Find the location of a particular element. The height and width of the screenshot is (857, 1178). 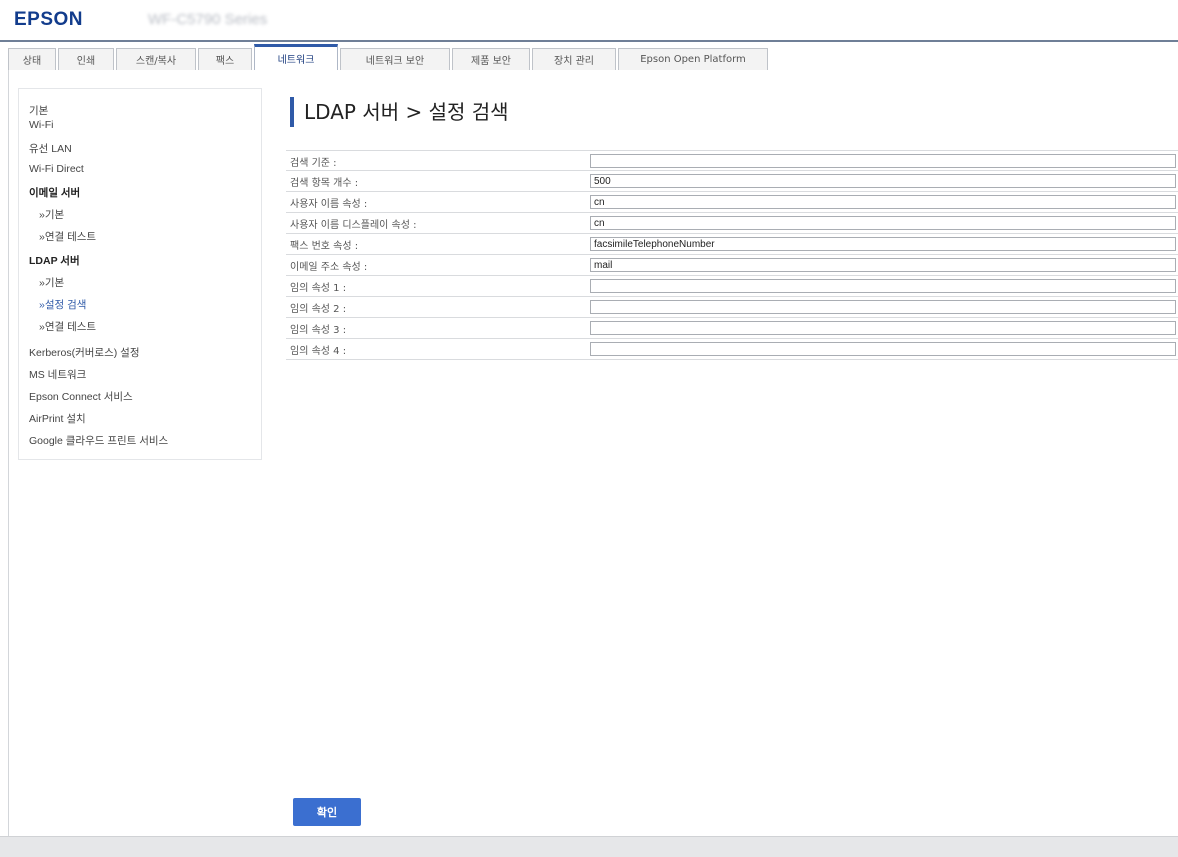

tab-network-security: 네트워크 보안 is located at coordinates (395, 59).